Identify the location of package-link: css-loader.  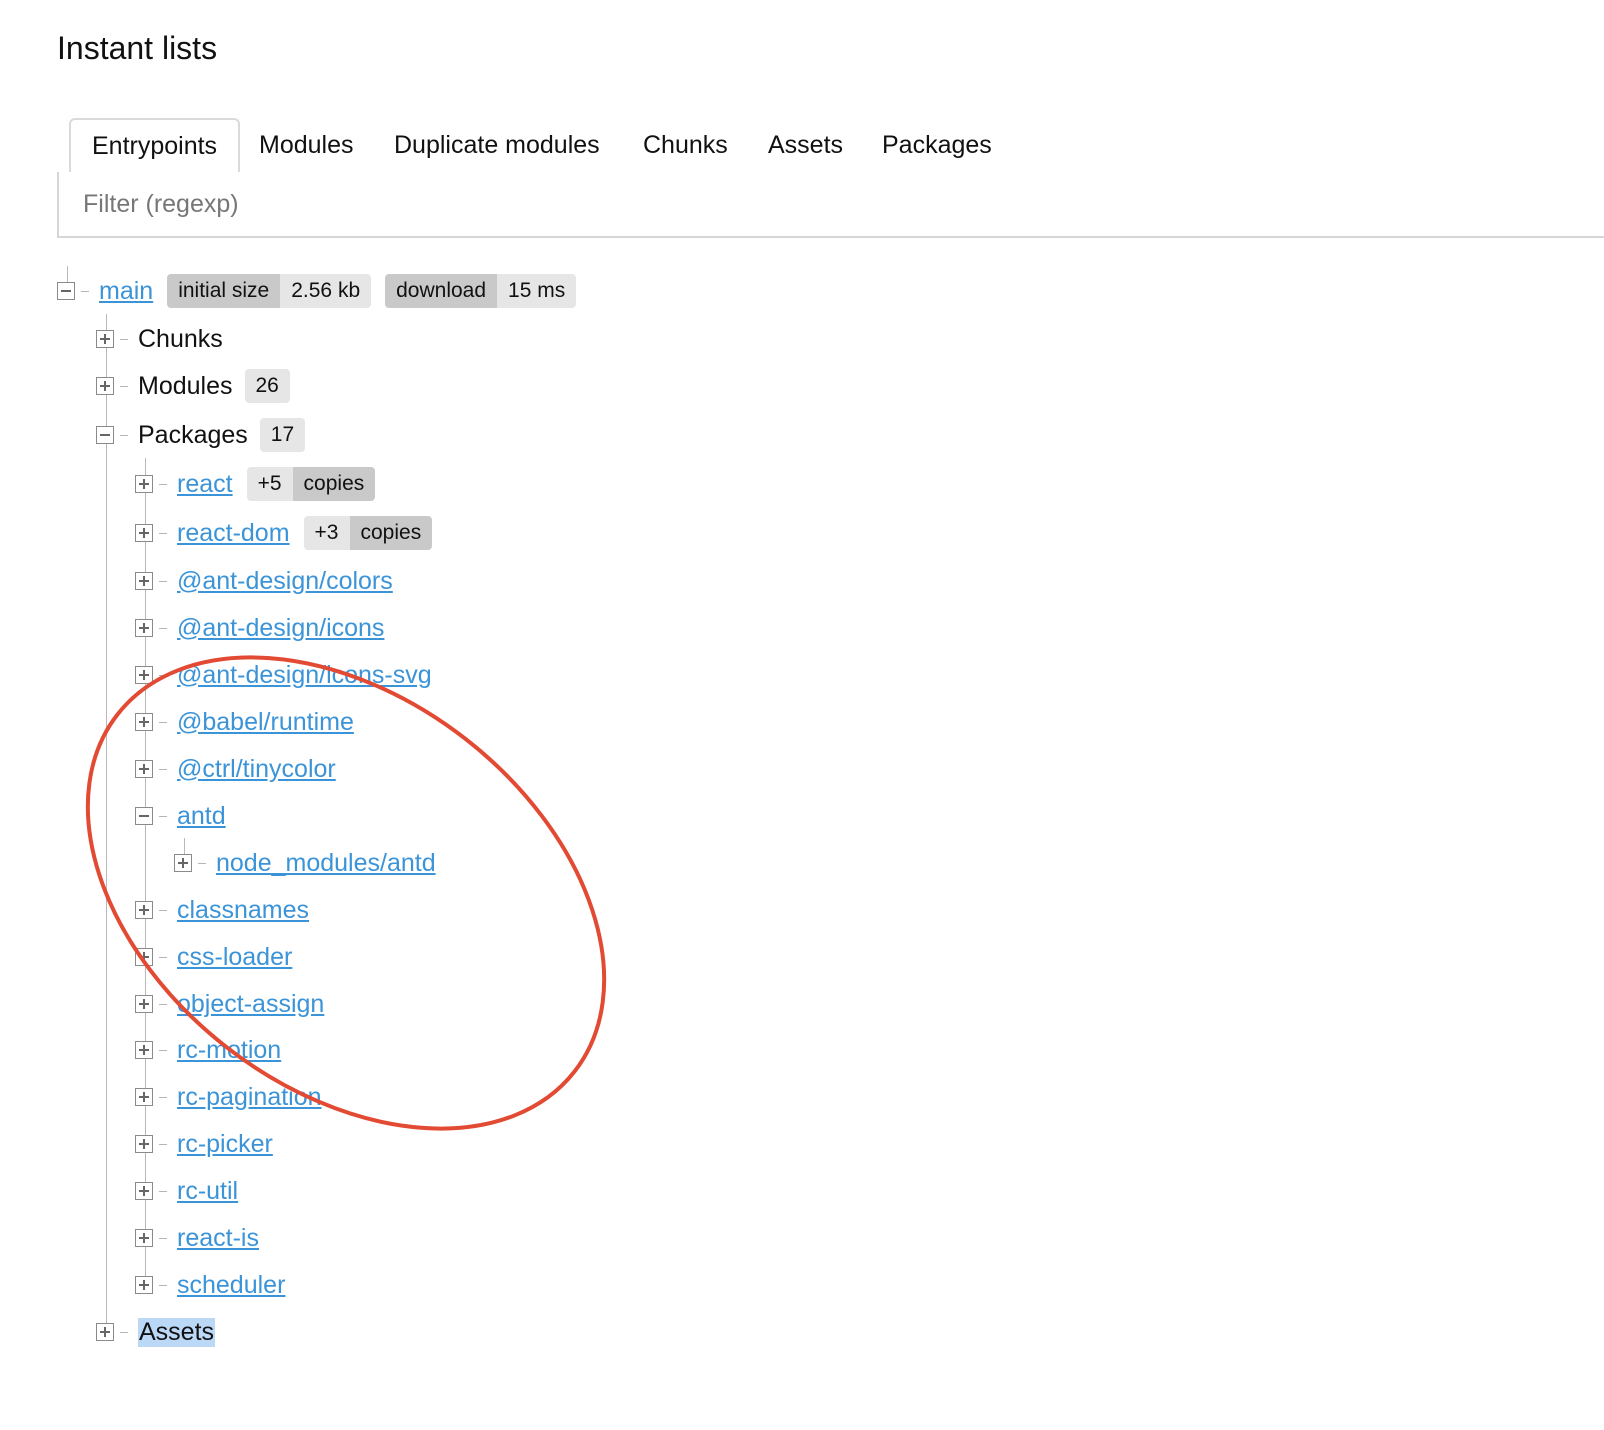
(234, 957).